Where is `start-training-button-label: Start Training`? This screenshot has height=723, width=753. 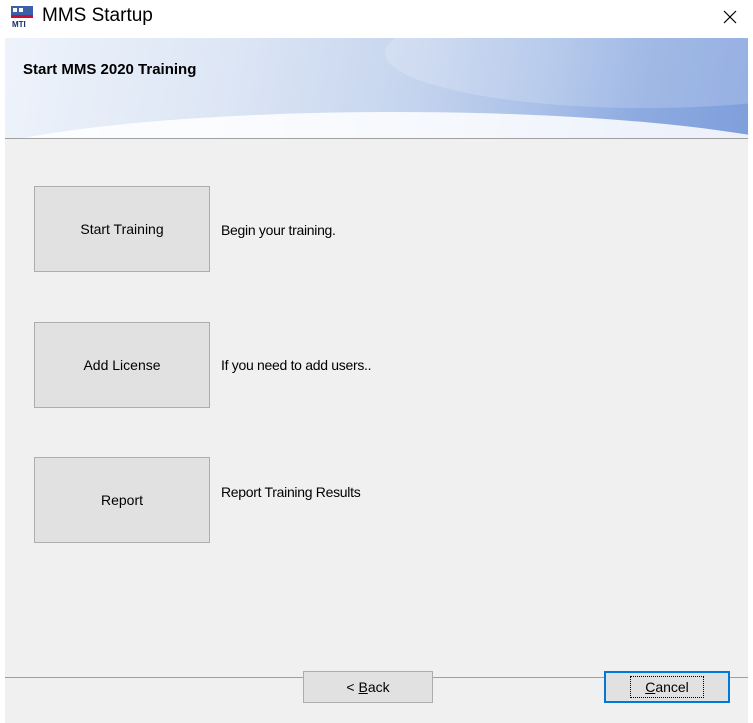
start-training-button-label: Start Training is located at coordinates (122, 229).